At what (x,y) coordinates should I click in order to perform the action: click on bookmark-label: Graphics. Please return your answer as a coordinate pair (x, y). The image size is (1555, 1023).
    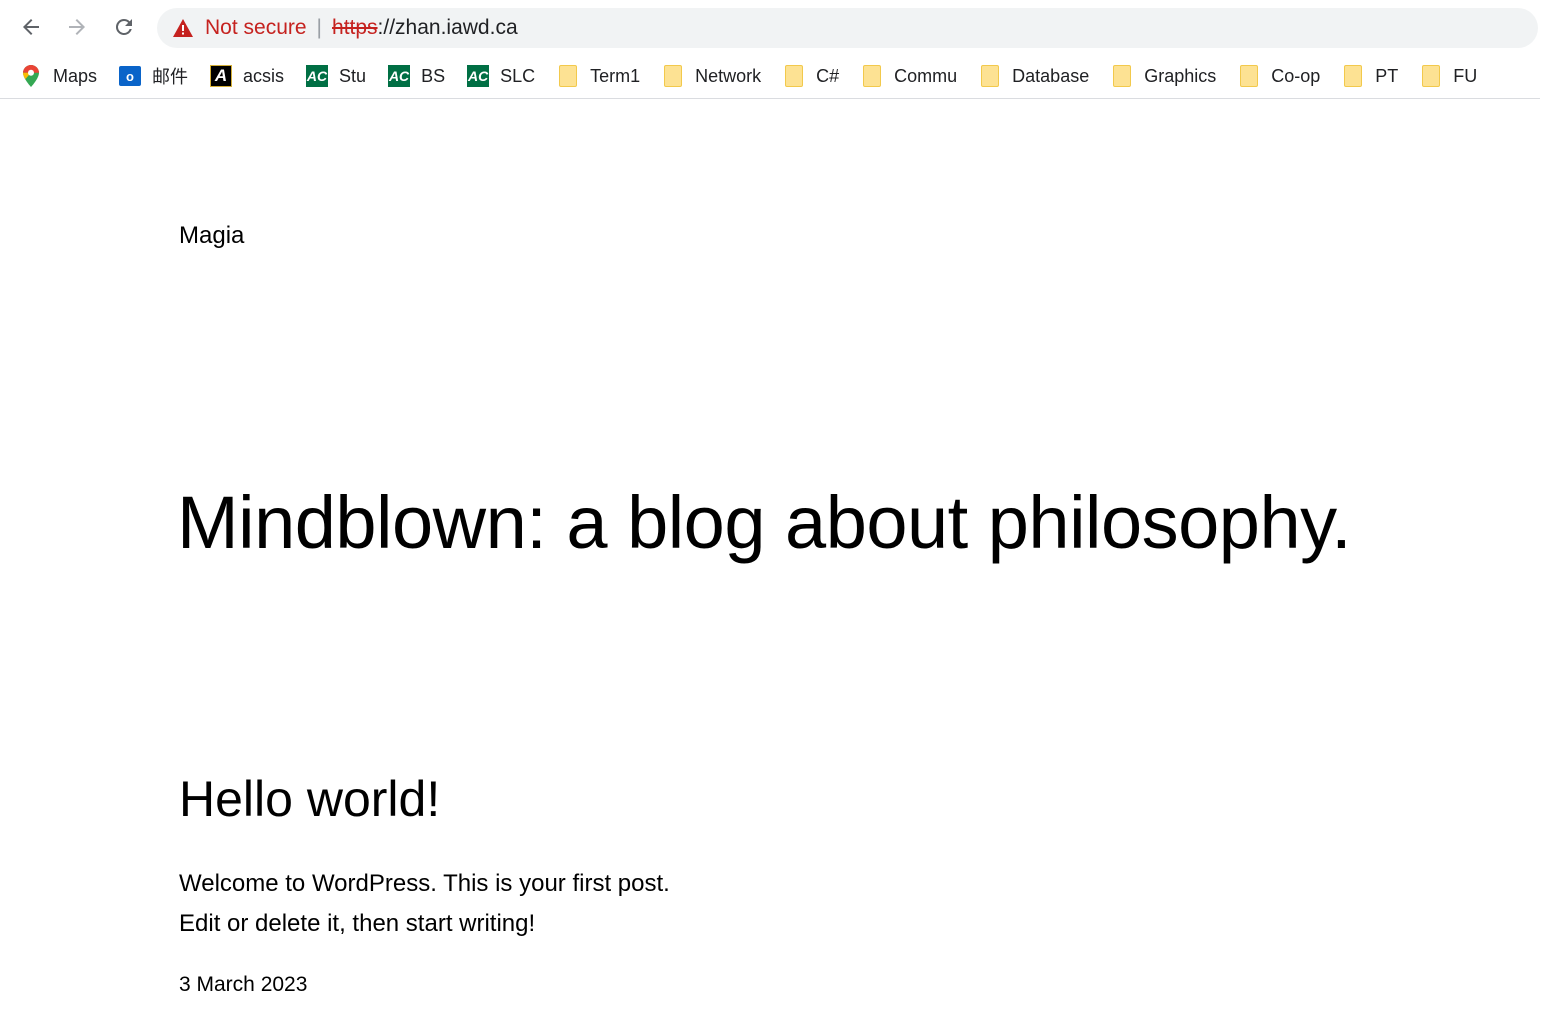
    Looking at the image, I should click on (1180, 75).